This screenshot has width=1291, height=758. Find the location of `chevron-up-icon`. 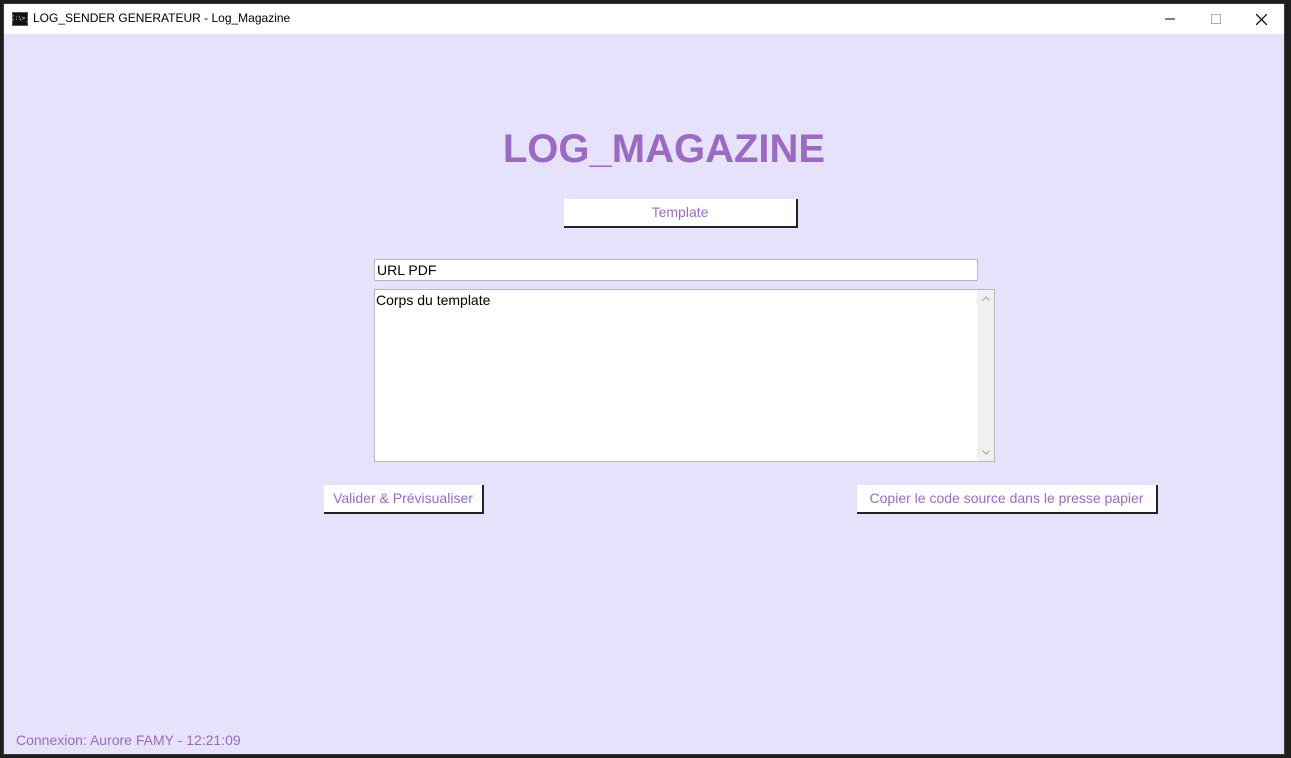

chevron-up-icon is located at coordinates (985, 298).